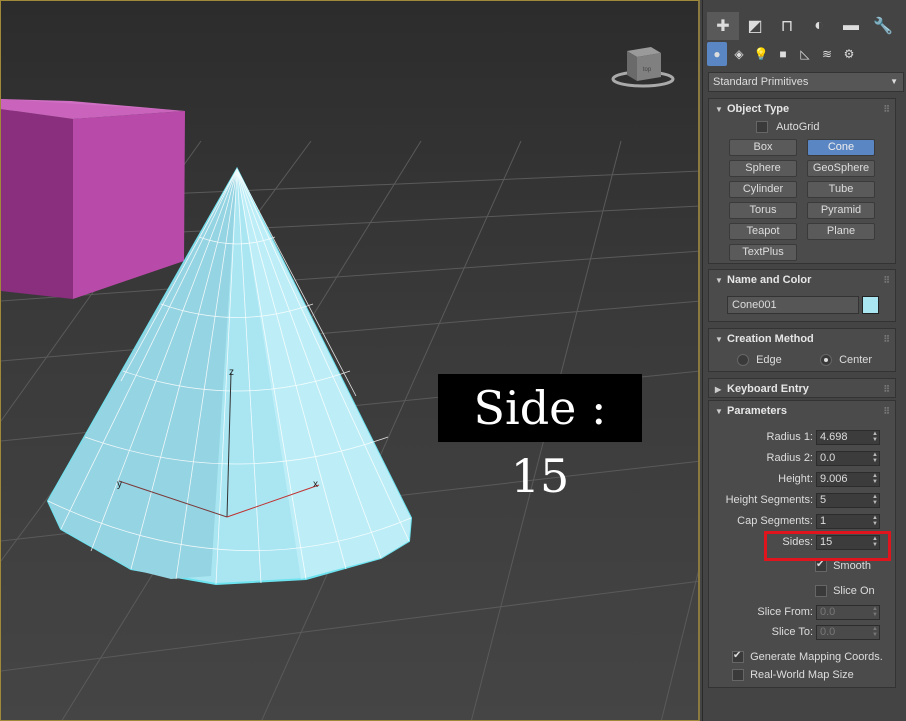  Describe the element at coordinates (848, 500) in the screenshot. I see `height-segments-field: 5` at that location.